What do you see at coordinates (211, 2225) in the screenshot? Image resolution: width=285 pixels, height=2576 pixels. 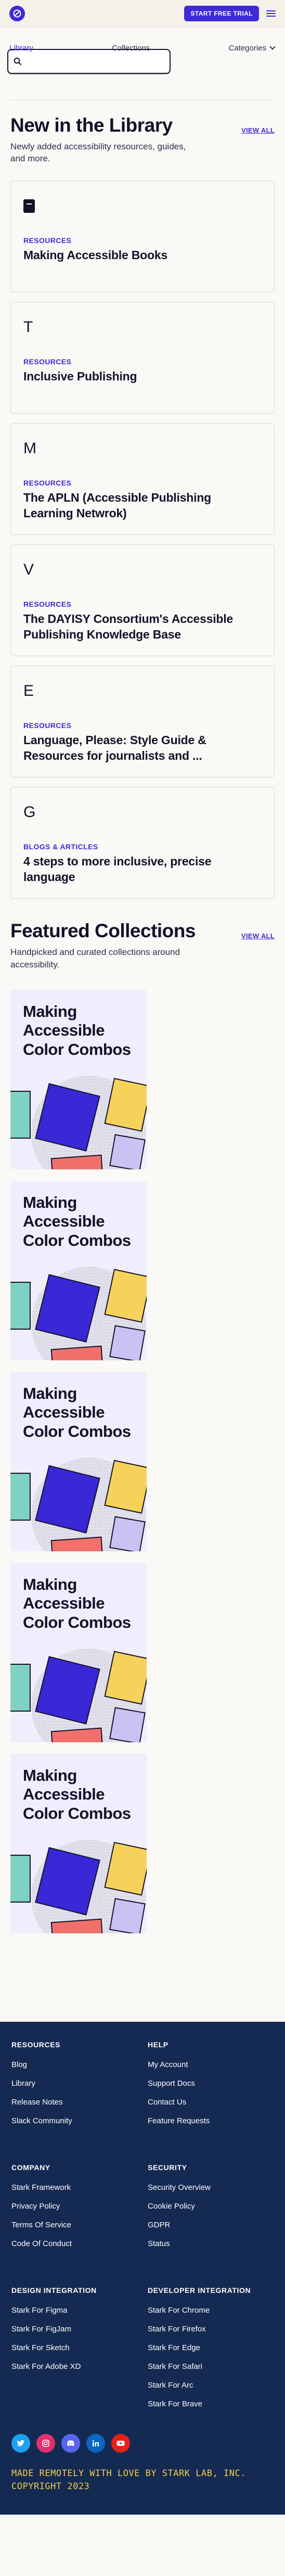 I see `footer-link: GDPR` at bounding box center [211, 2225].